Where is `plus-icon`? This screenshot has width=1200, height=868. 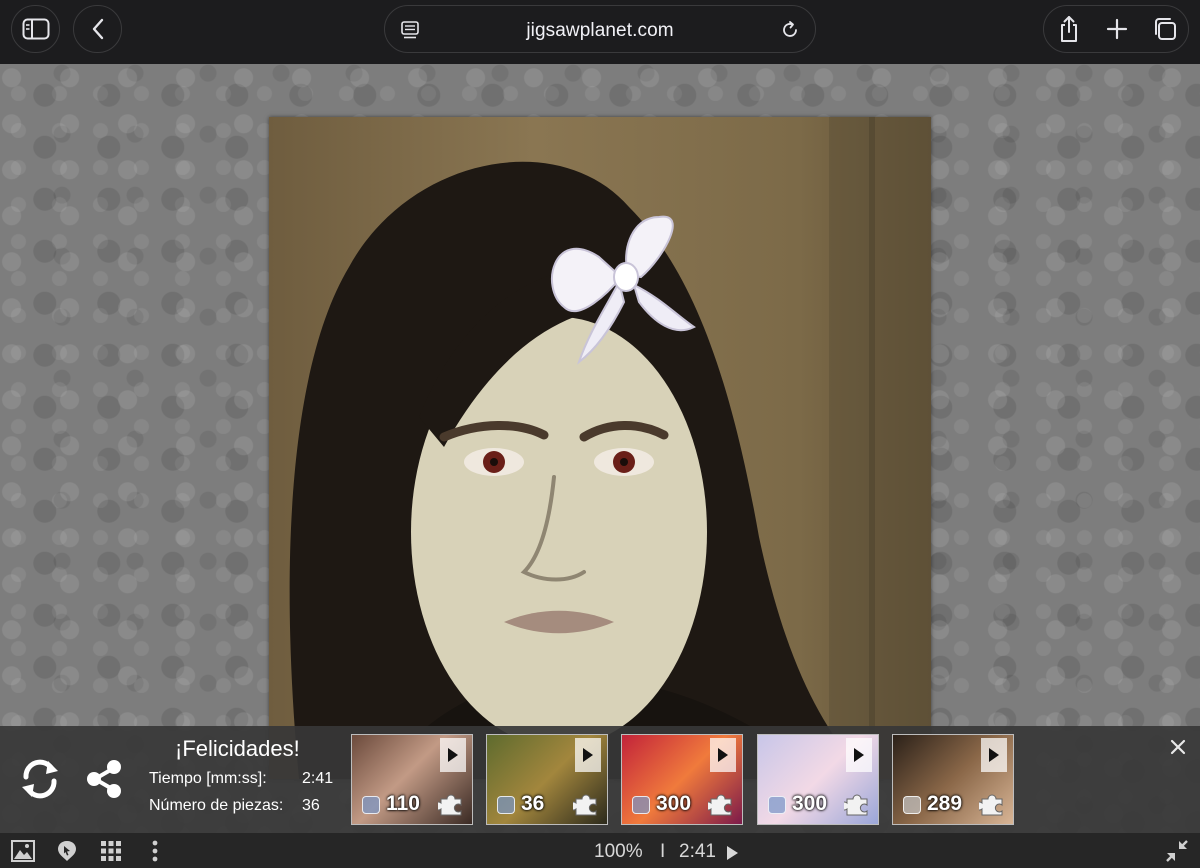
plus-icon is located at coordinates (1116, 29).